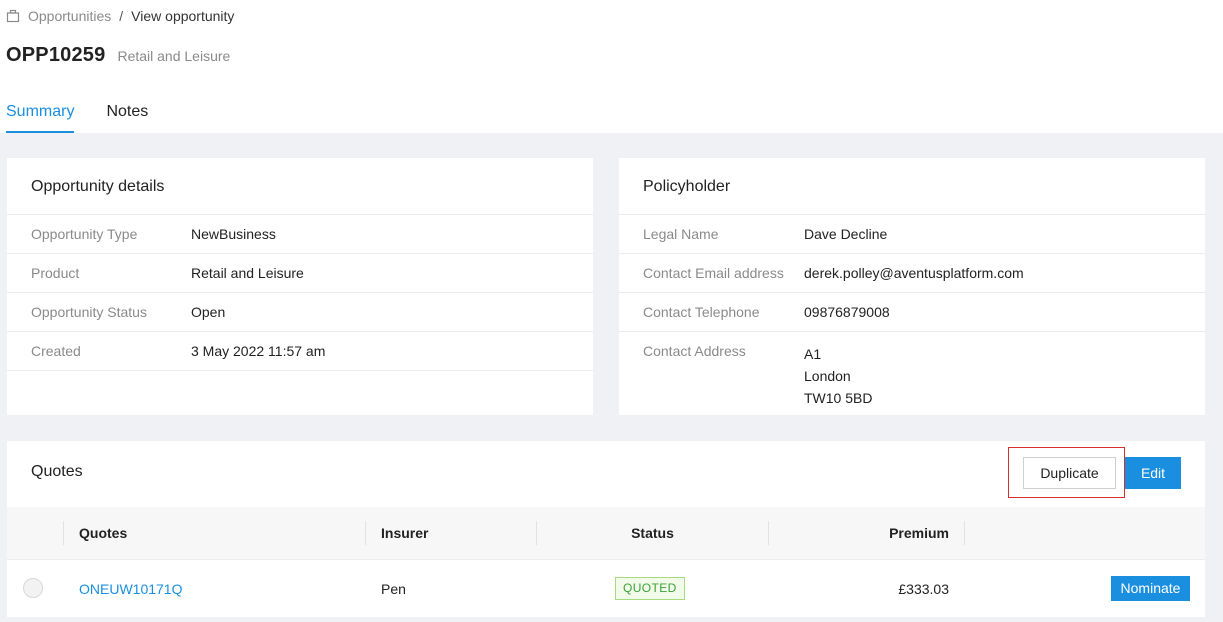 This screenshot has height=622, width=1223. I want to click on row-select-radio, so click(33, 588).